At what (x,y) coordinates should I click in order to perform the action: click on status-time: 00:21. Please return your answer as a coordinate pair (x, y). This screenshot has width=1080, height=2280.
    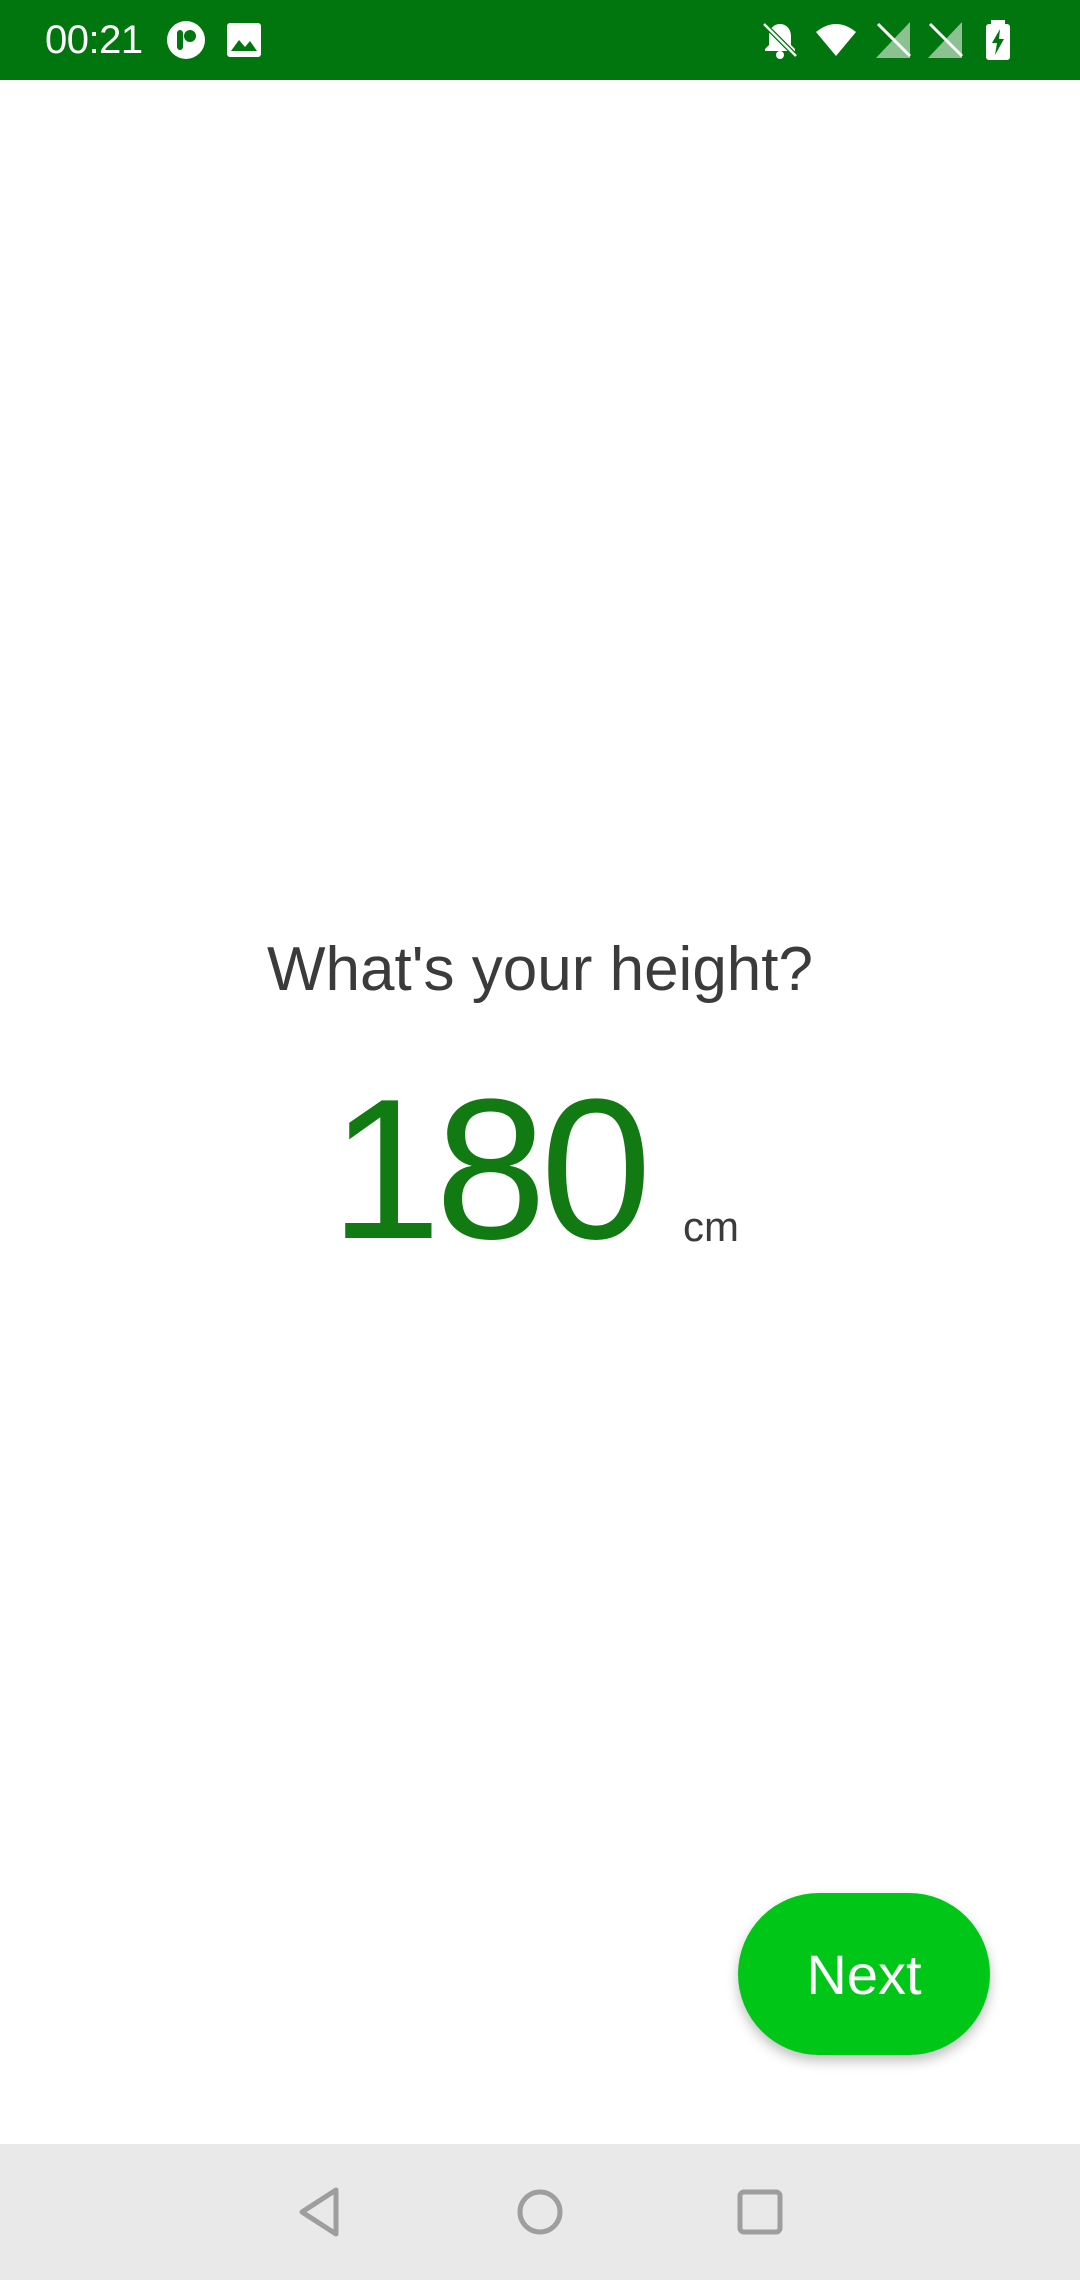
    Looking at the image, I should click on (94, 40).